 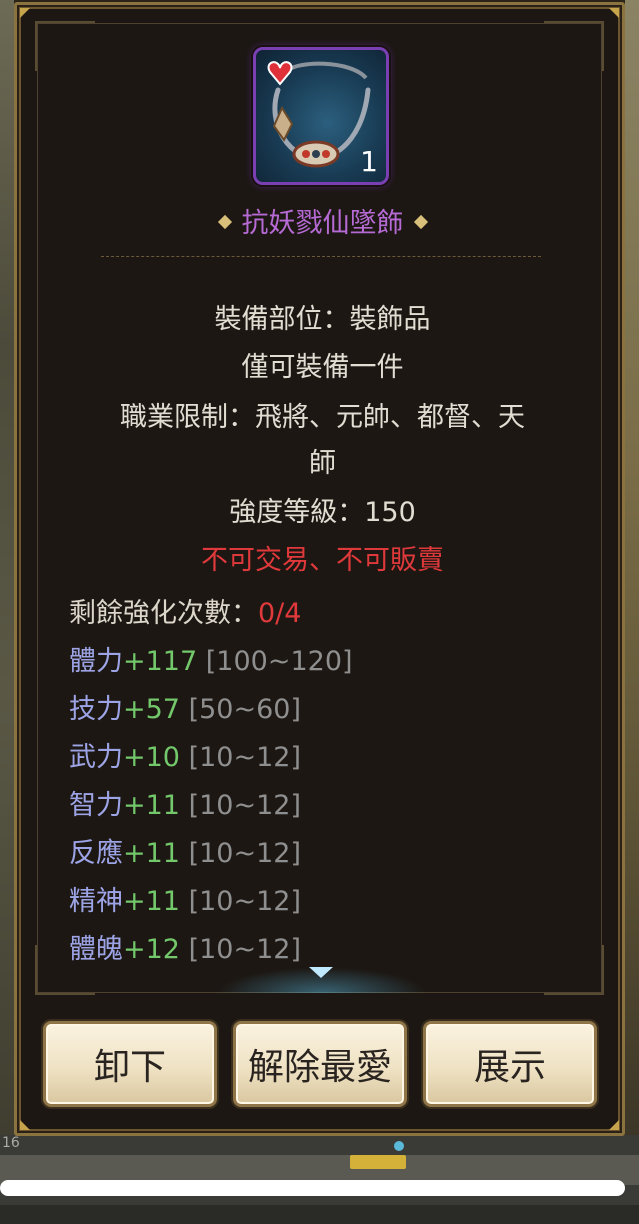 What do you see at coordinates (96, 853) in the screenshot?
I see `stat-name: 反應` at bounding box center [96, 853].